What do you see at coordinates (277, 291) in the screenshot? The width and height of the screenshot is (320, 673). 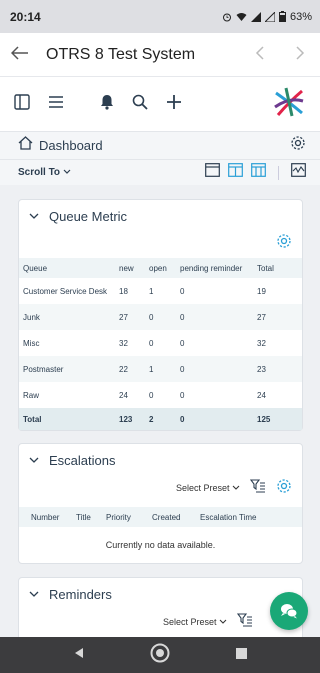 I see `cell-total: 19` at bounding box center [277, 291].